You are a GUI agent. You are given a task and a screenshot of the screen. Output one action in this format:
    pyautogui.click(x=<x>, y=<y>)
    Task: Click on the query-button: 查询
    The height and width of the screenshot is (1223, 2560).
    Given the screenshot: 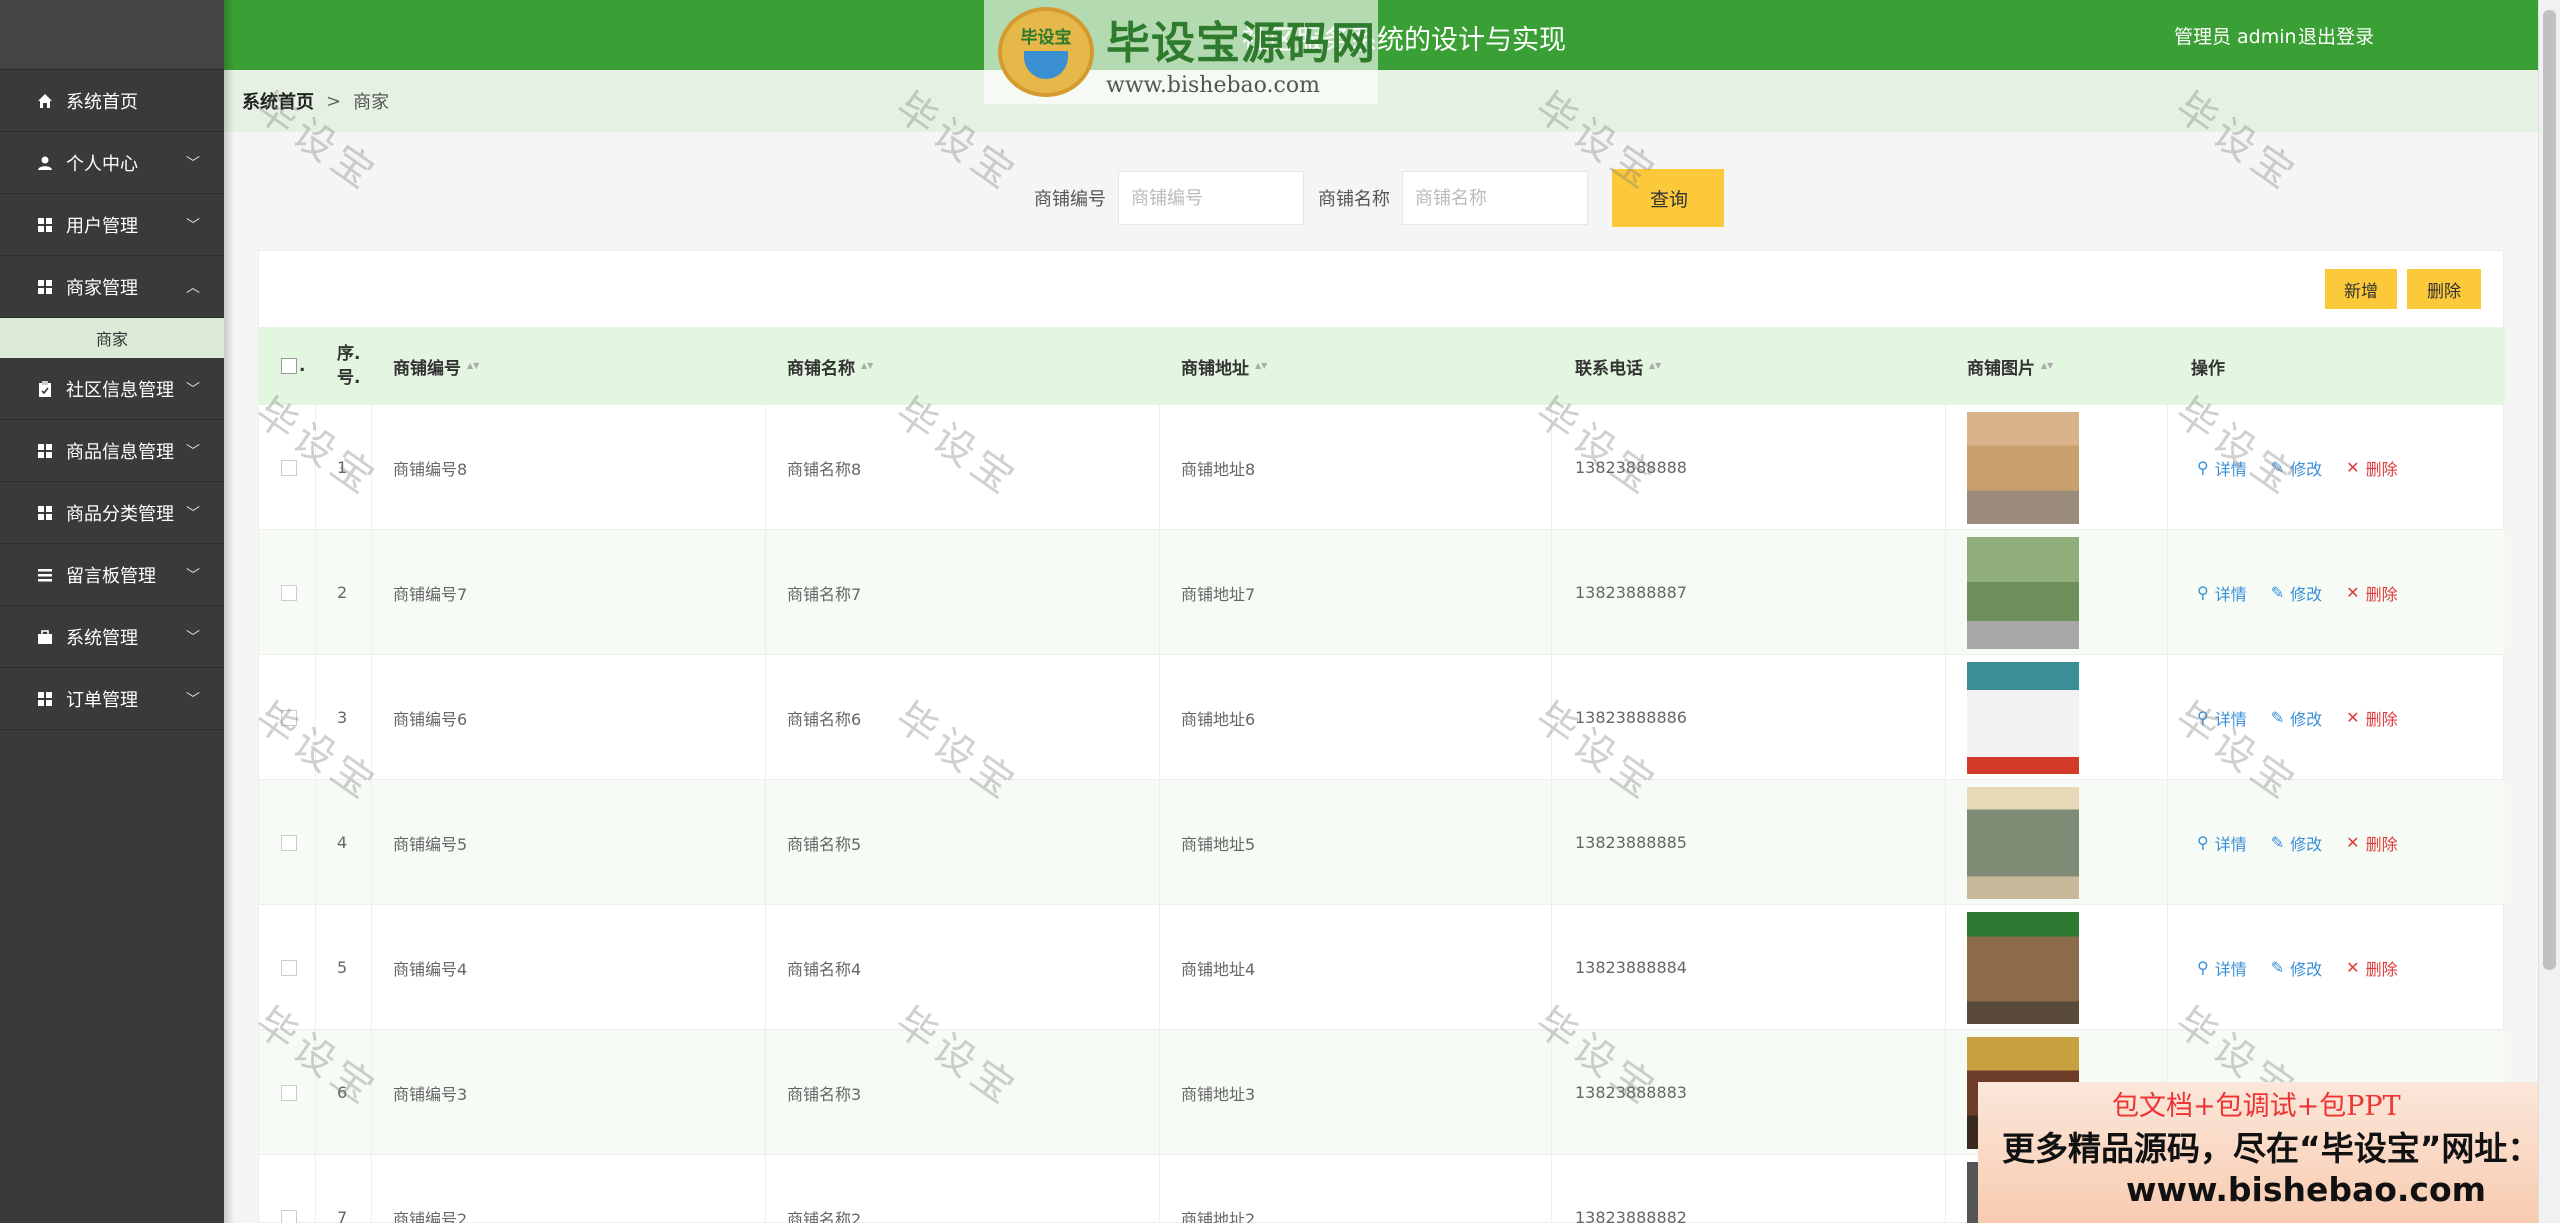 What is the action you would take?
    pyautogui.click(x=1668, y=198)
    